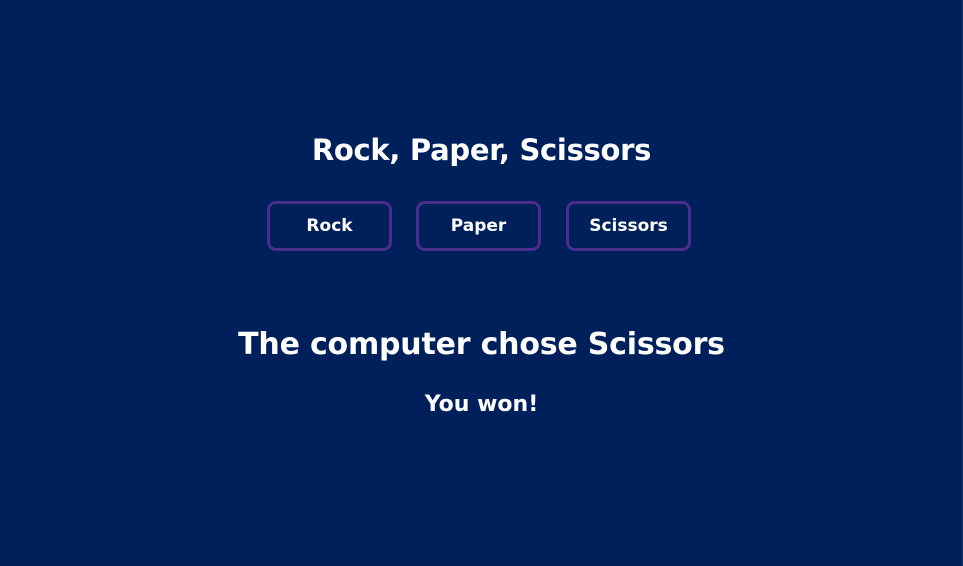 This screenshot has width=963, height=566. I want to click on scissors-button: Scissors, so click(628, 226).